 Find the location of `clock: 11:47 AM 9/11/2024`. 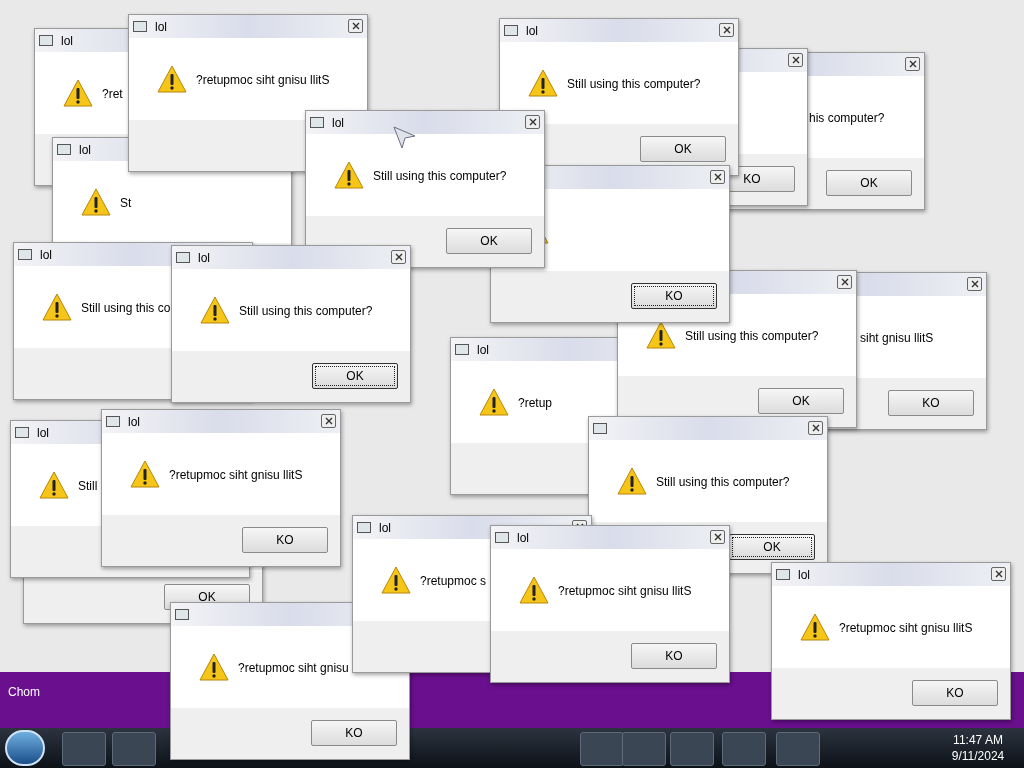

clock: 11:47 AM 9/11/2024 is located at coordinates (978, 748).